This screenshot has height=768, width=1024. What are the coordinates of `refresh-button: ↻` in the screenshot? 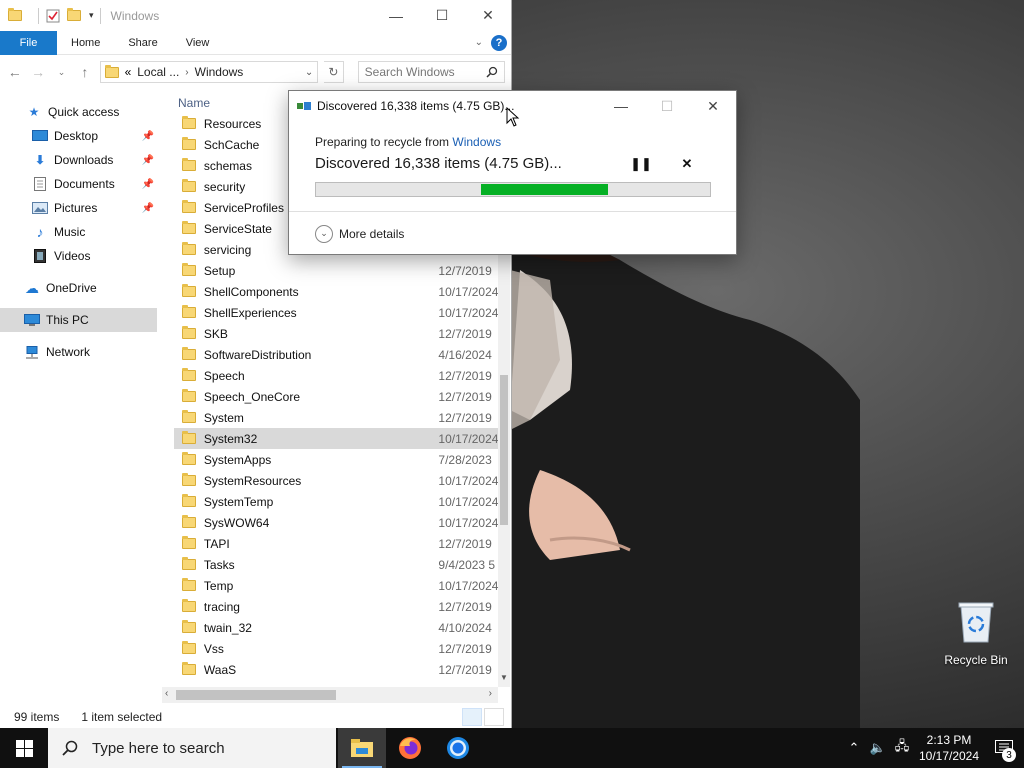 It's located at (334, 72).